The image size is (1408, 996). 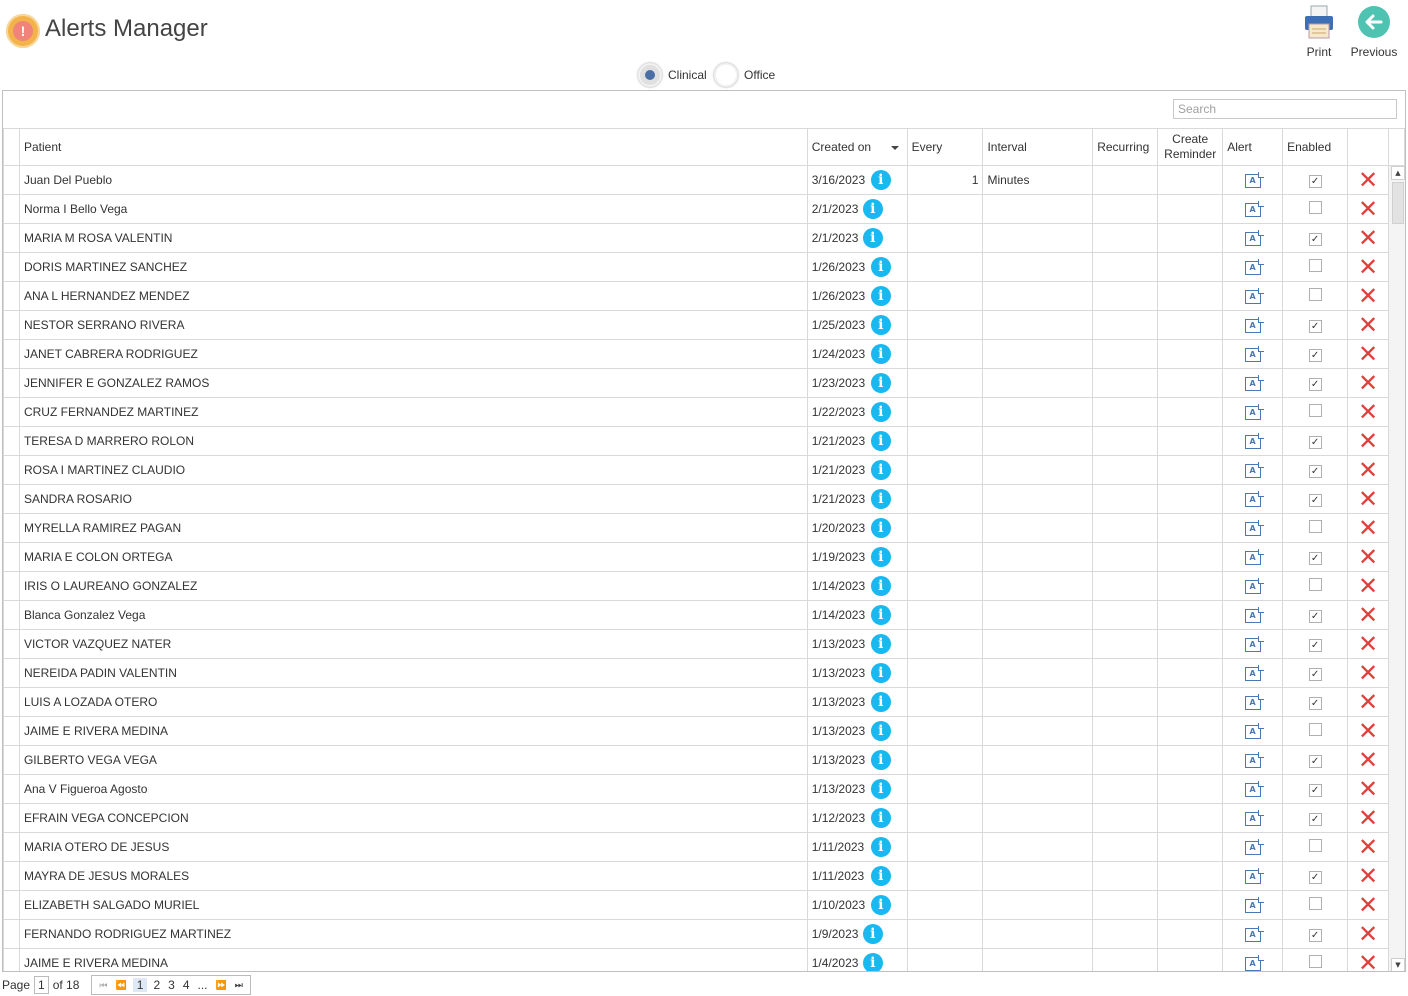 What do you see at coordinates (704, 267) in the screenshot?
I see `table-row: DORIS MARTINEZ SANCHEZ 1/26/2023 i A ✕` at bounding box center [704, 267].